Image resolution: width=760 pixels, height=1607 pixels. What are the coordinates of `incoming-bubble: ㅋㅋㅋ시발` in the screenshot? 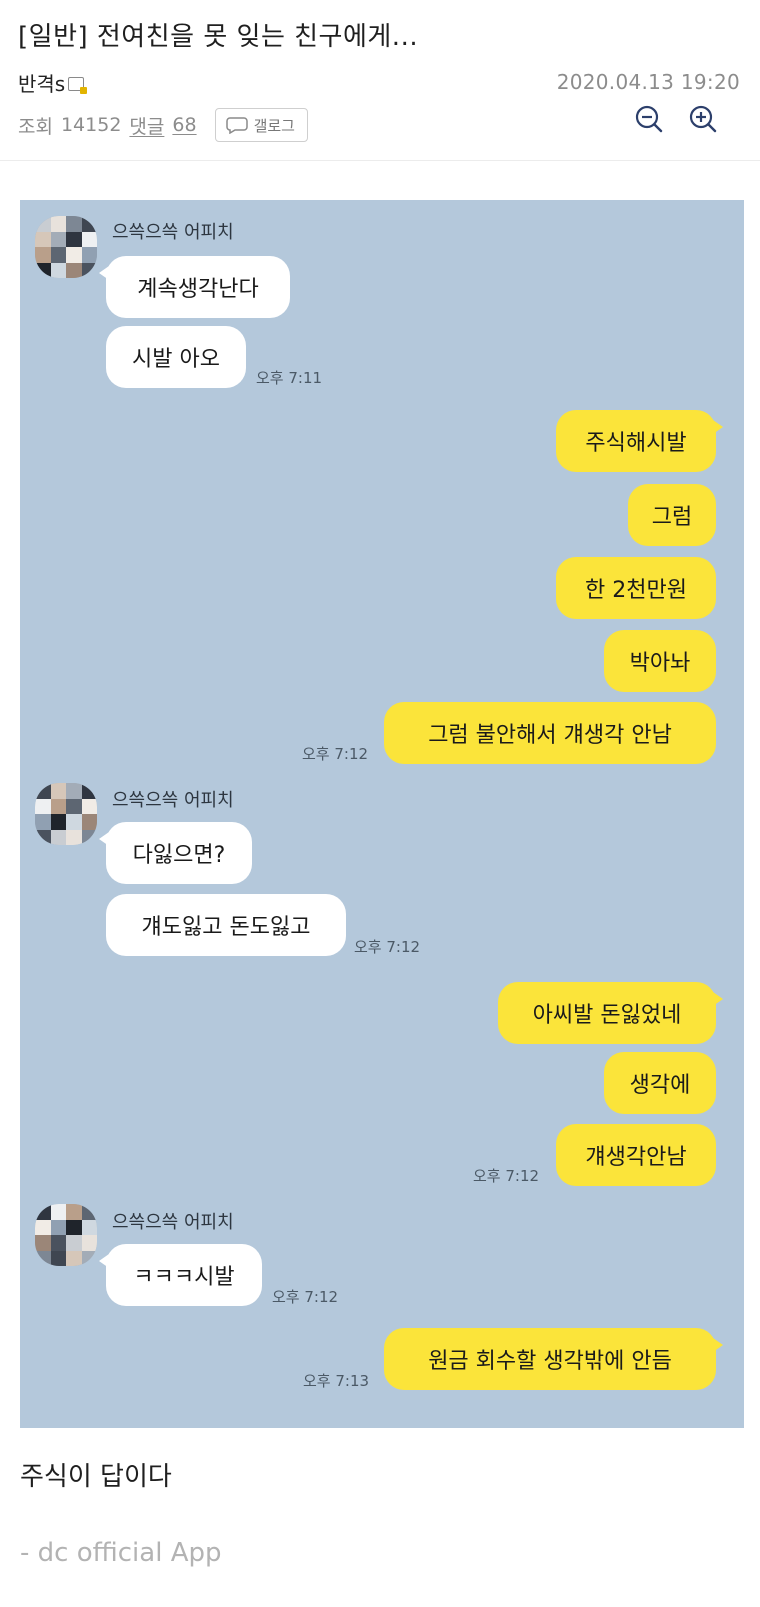 It's located at (180, 1275).